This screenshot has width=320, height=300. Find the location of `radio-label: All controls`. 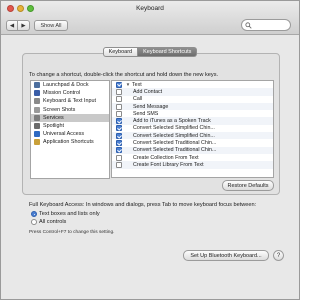

radio-label: All controls is located at coordinates (53, 222).